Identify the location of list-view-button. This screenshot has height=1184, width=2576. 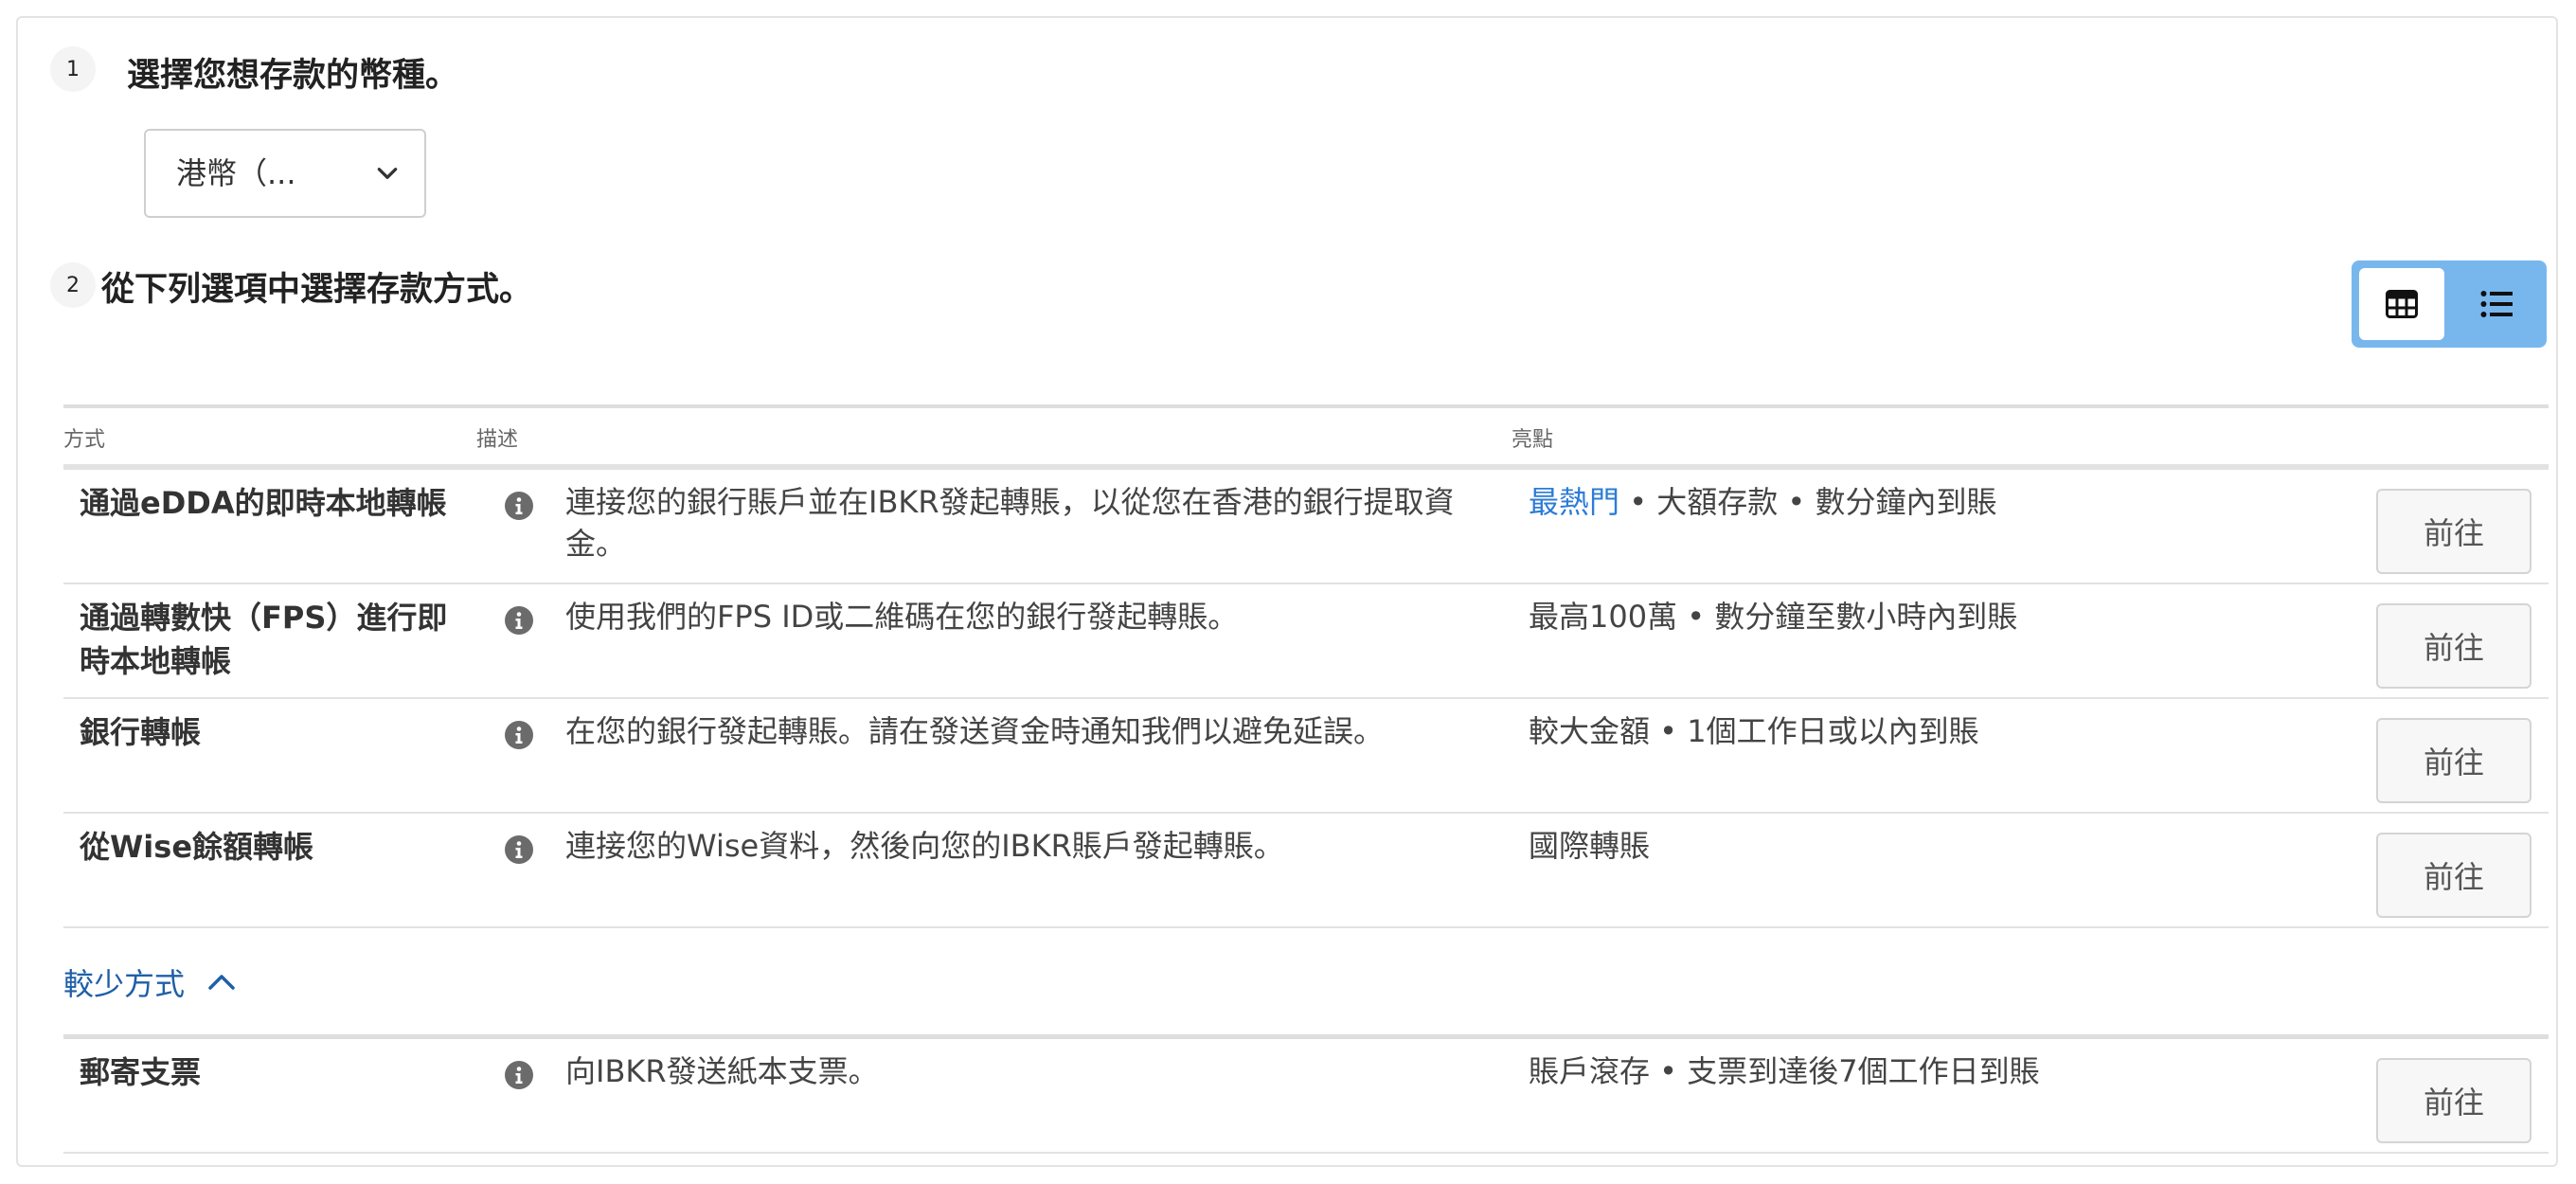
(2496, 304).